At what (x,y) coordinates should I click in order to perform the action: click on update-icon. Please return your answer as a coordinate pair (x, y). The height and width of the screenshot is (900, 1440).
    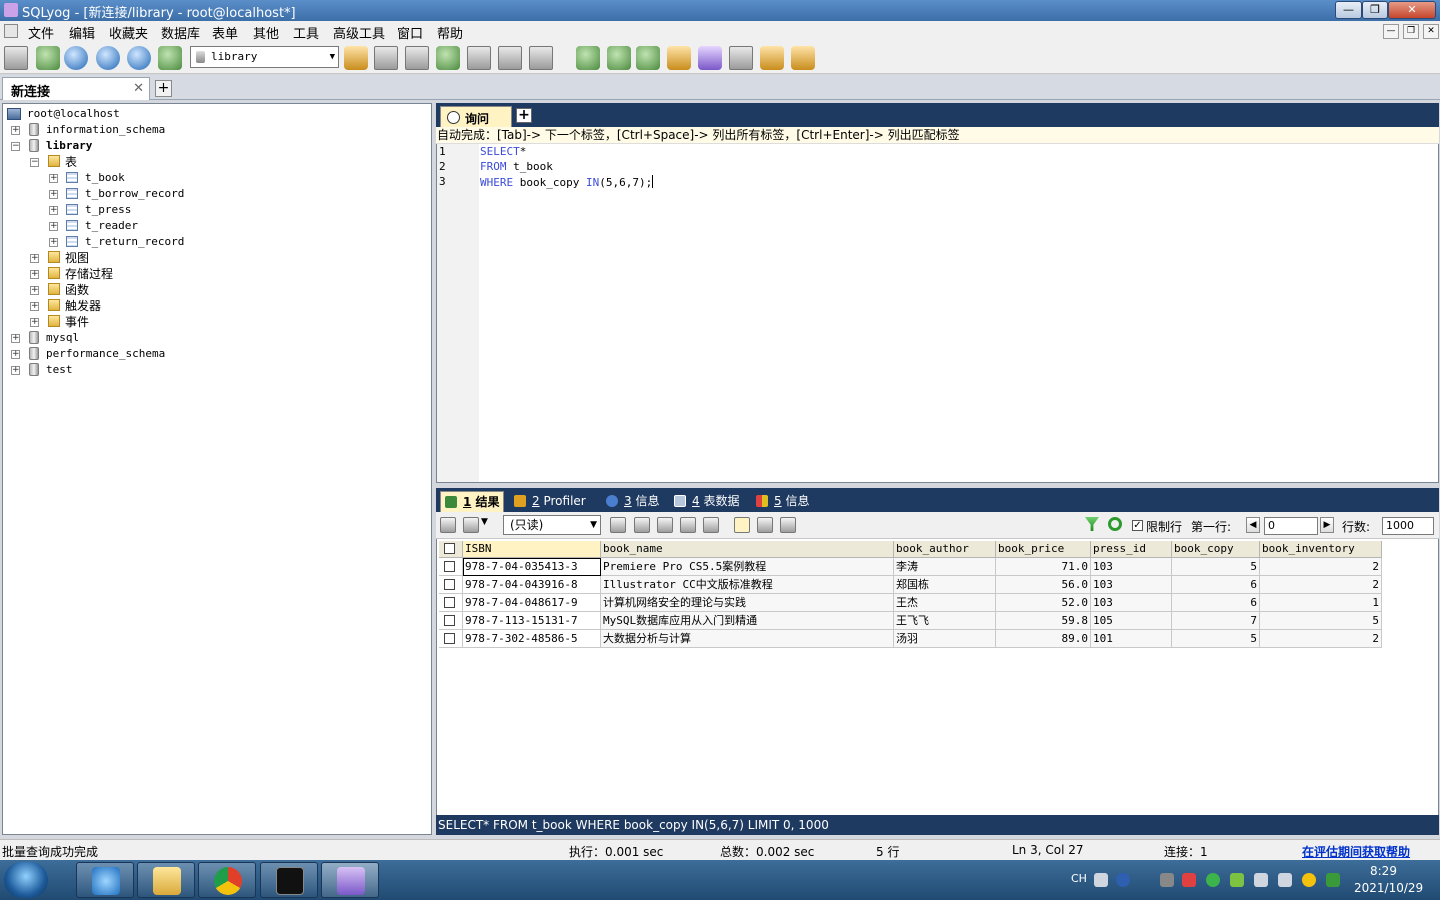
    Looking at the image, I should click on (1237, 880).